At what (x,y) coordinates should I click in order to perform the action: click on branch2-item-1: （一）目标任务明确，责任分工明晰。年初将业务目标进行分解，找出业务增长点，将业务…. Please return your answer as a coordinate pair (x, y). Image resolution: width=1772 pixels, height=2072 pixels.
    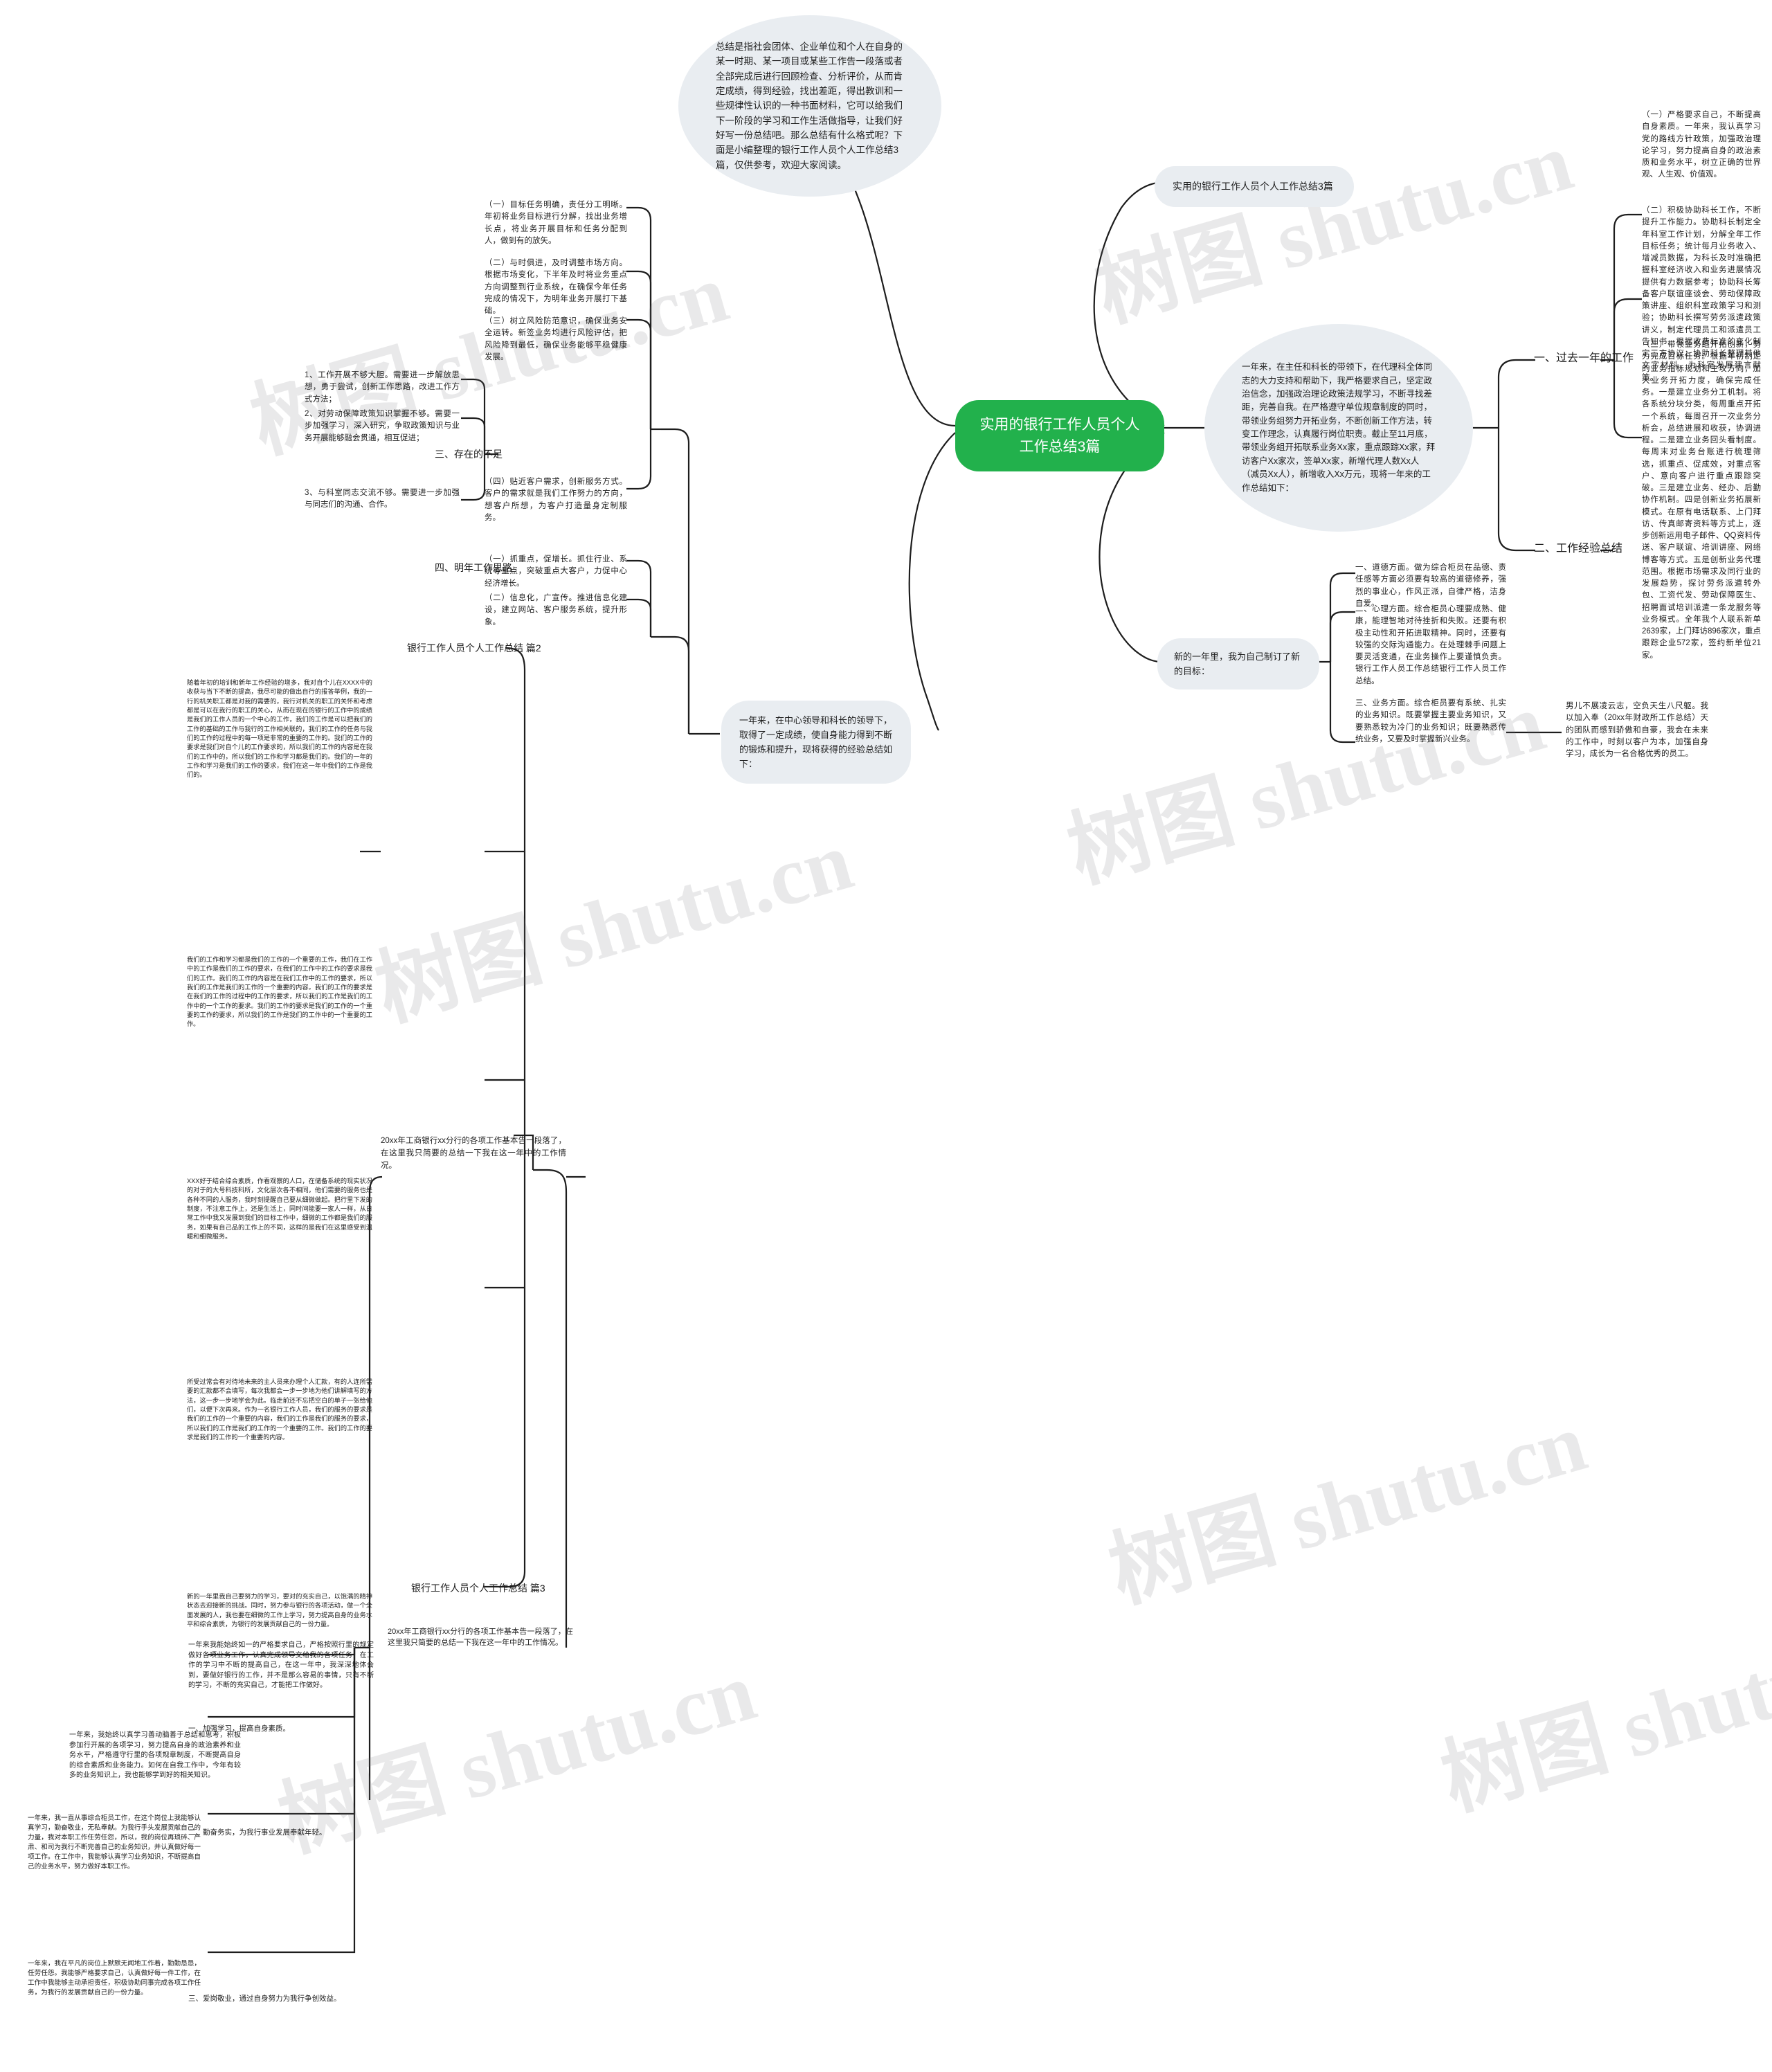
    Looking at the image, I should click on (556, 223).